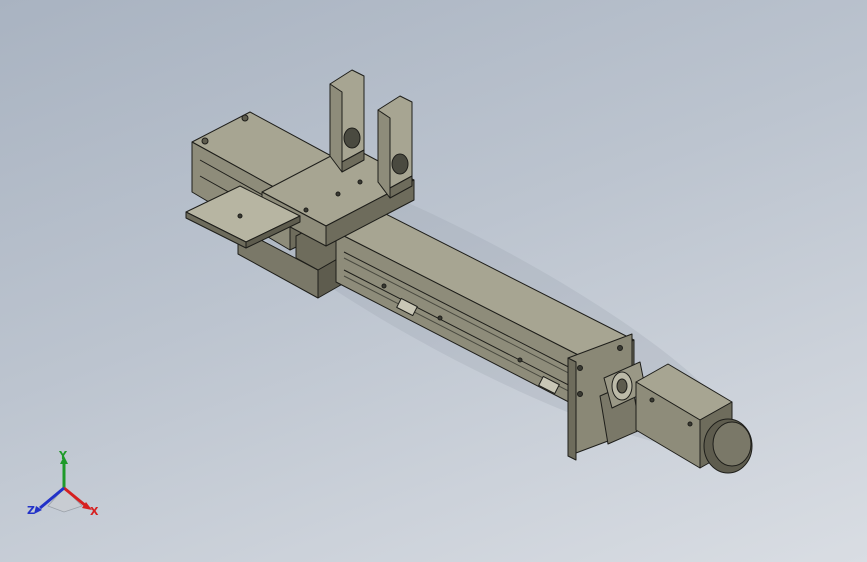  Describe the element at coordinates (347, 121) in the screenshot. I see `left-bracket` at that location.